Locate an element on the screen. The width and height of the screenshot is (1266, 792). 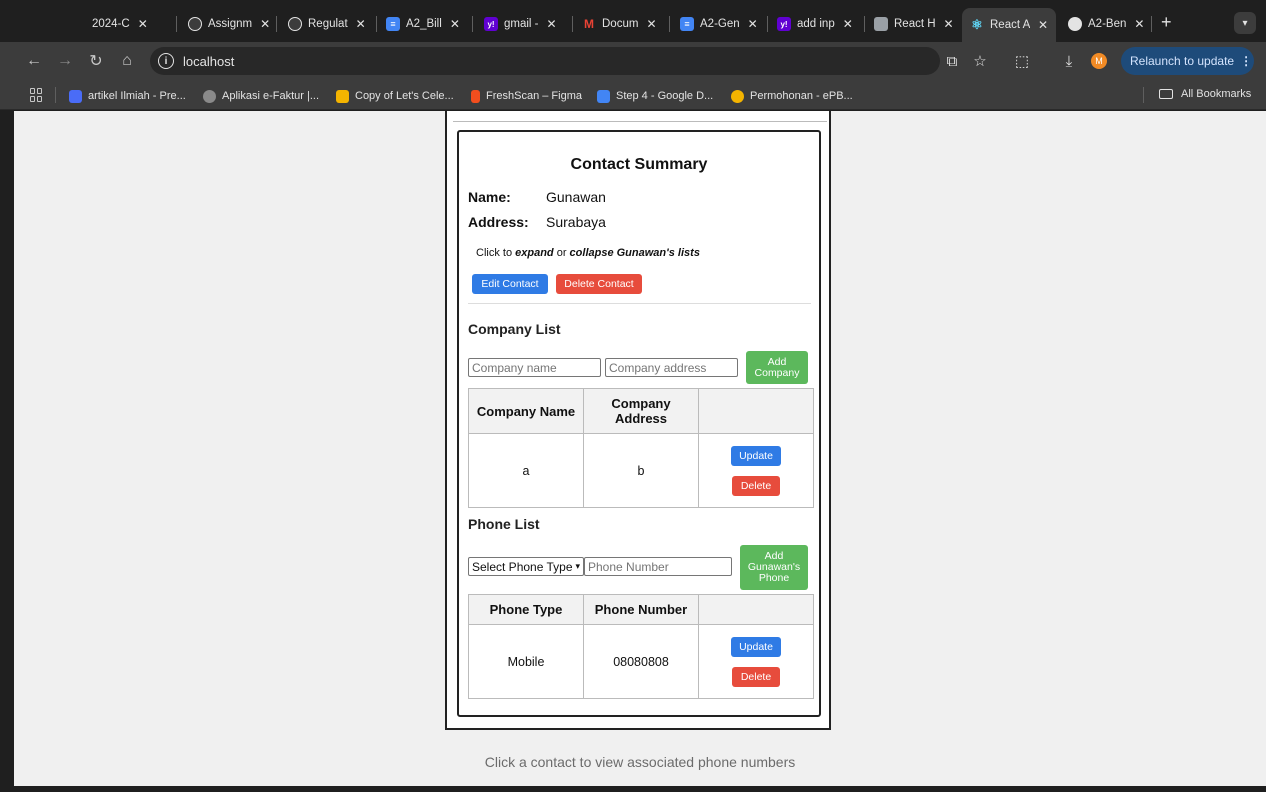
column-header: Phone Number is located at coordinates (641, 609).